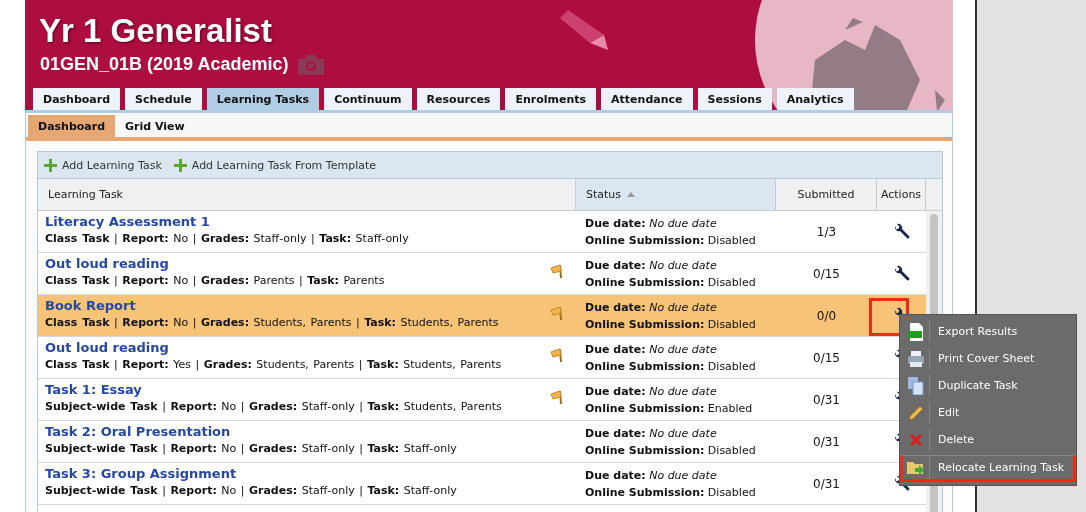  I want to click on menu-item: Relocate Learning Task, so click(988, 468).